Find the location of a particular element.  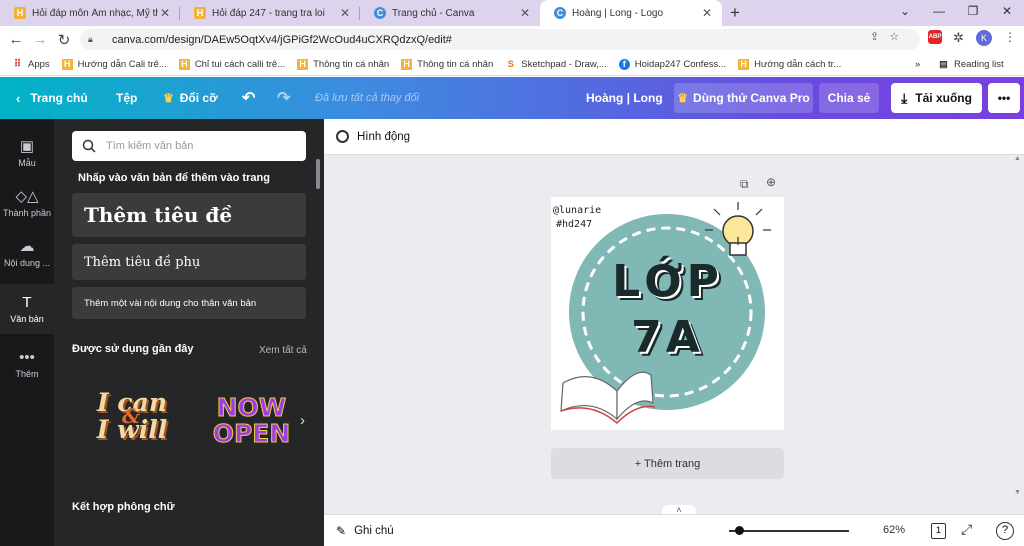

window-controls: ⌄ — ❐ ✕ is located at coordinates (956, 12).